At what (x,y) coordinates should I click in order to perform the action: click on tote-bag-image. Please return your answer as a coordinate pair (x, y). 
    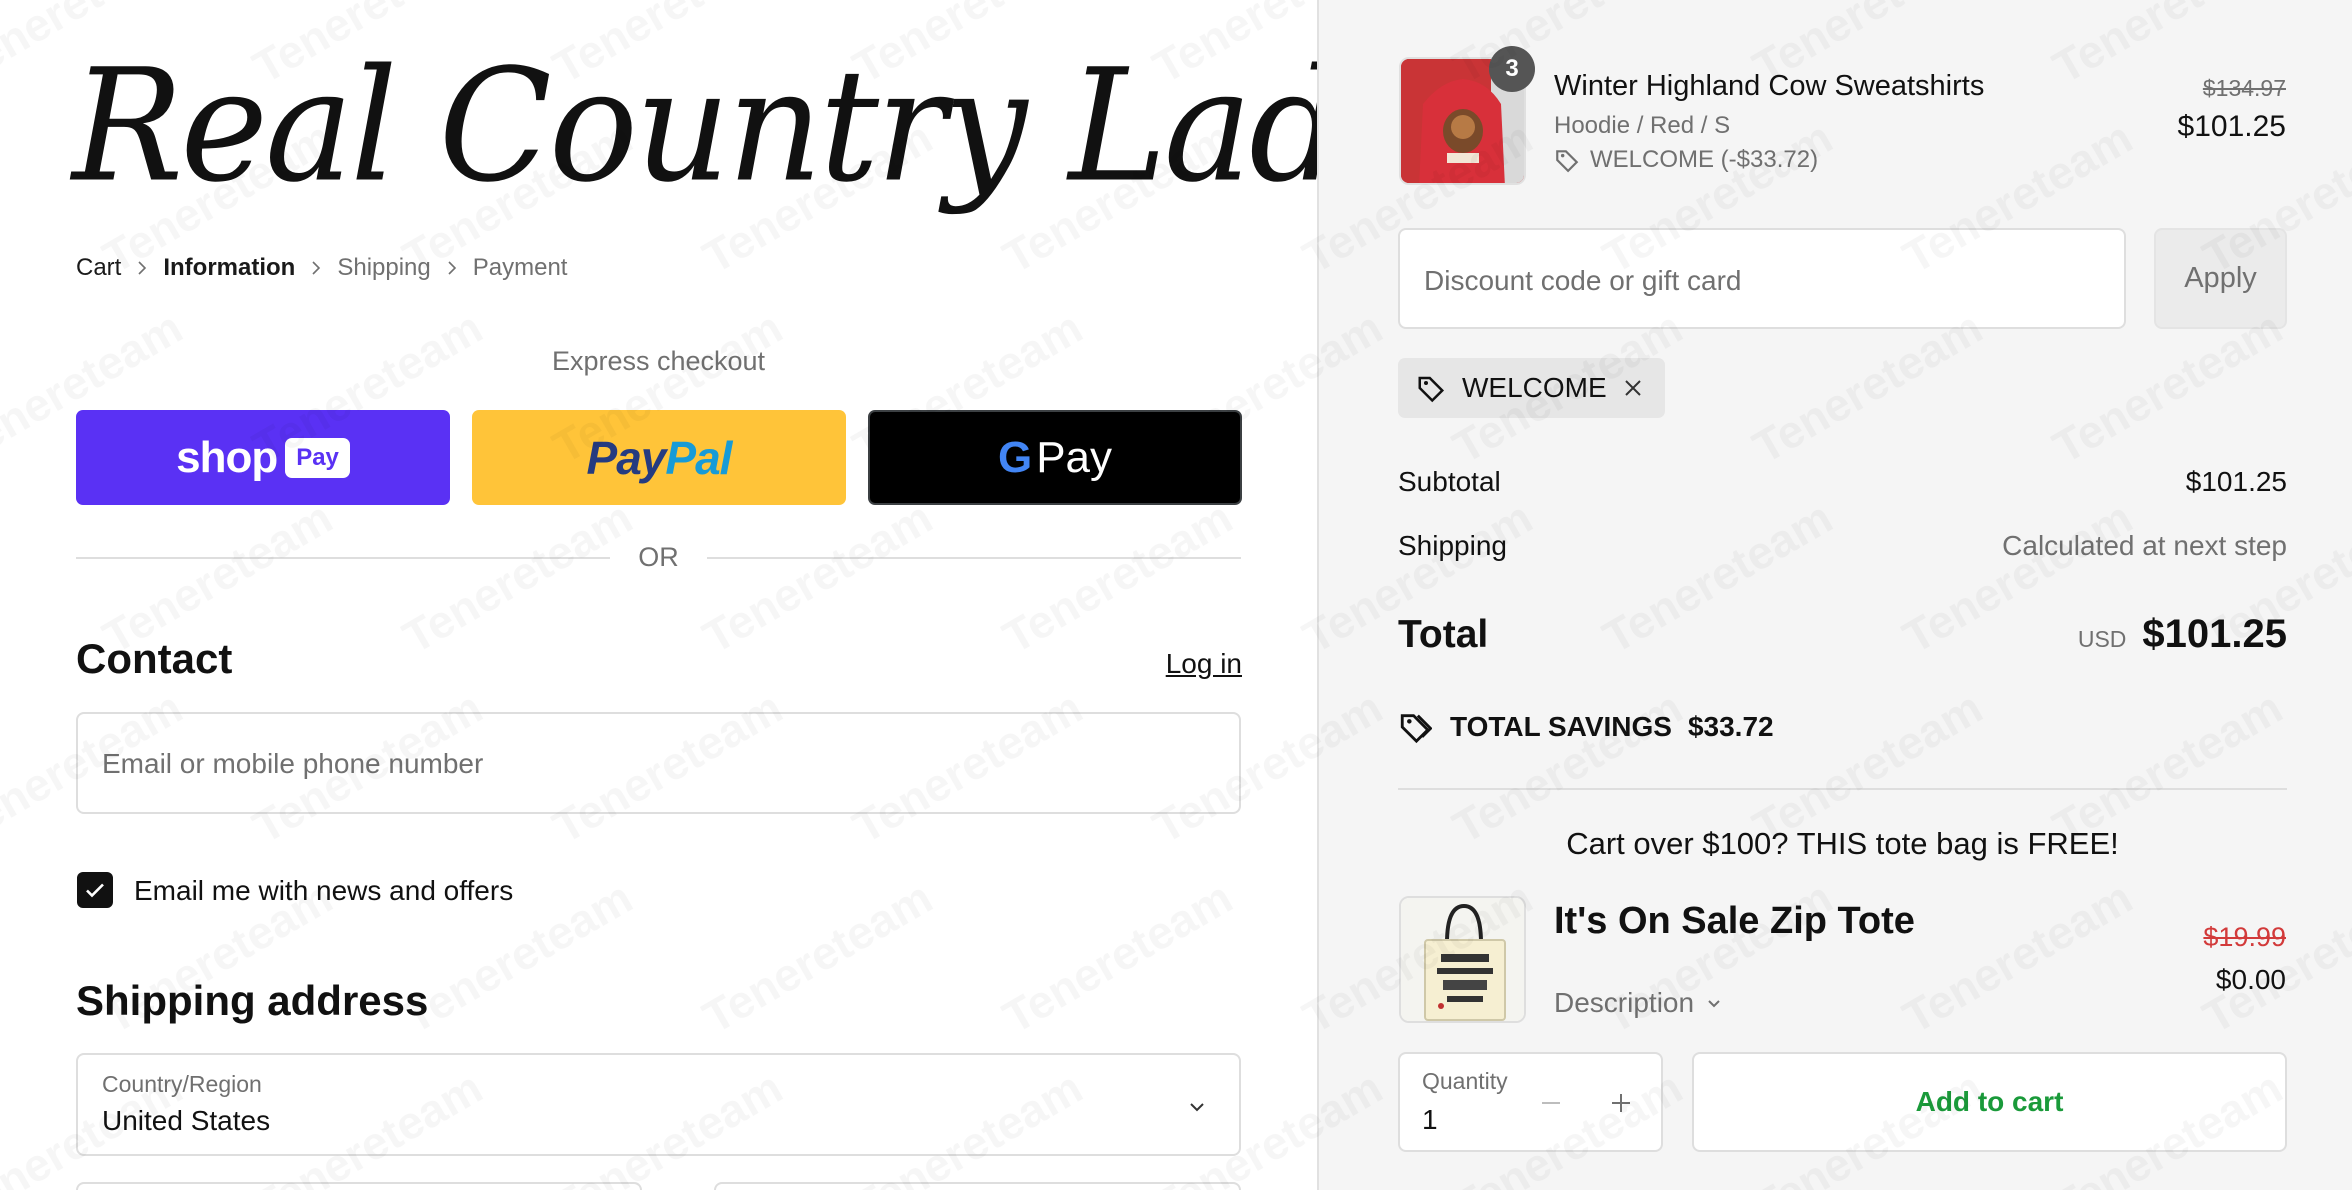
    Looking at the image, I should click on (1462, 959).